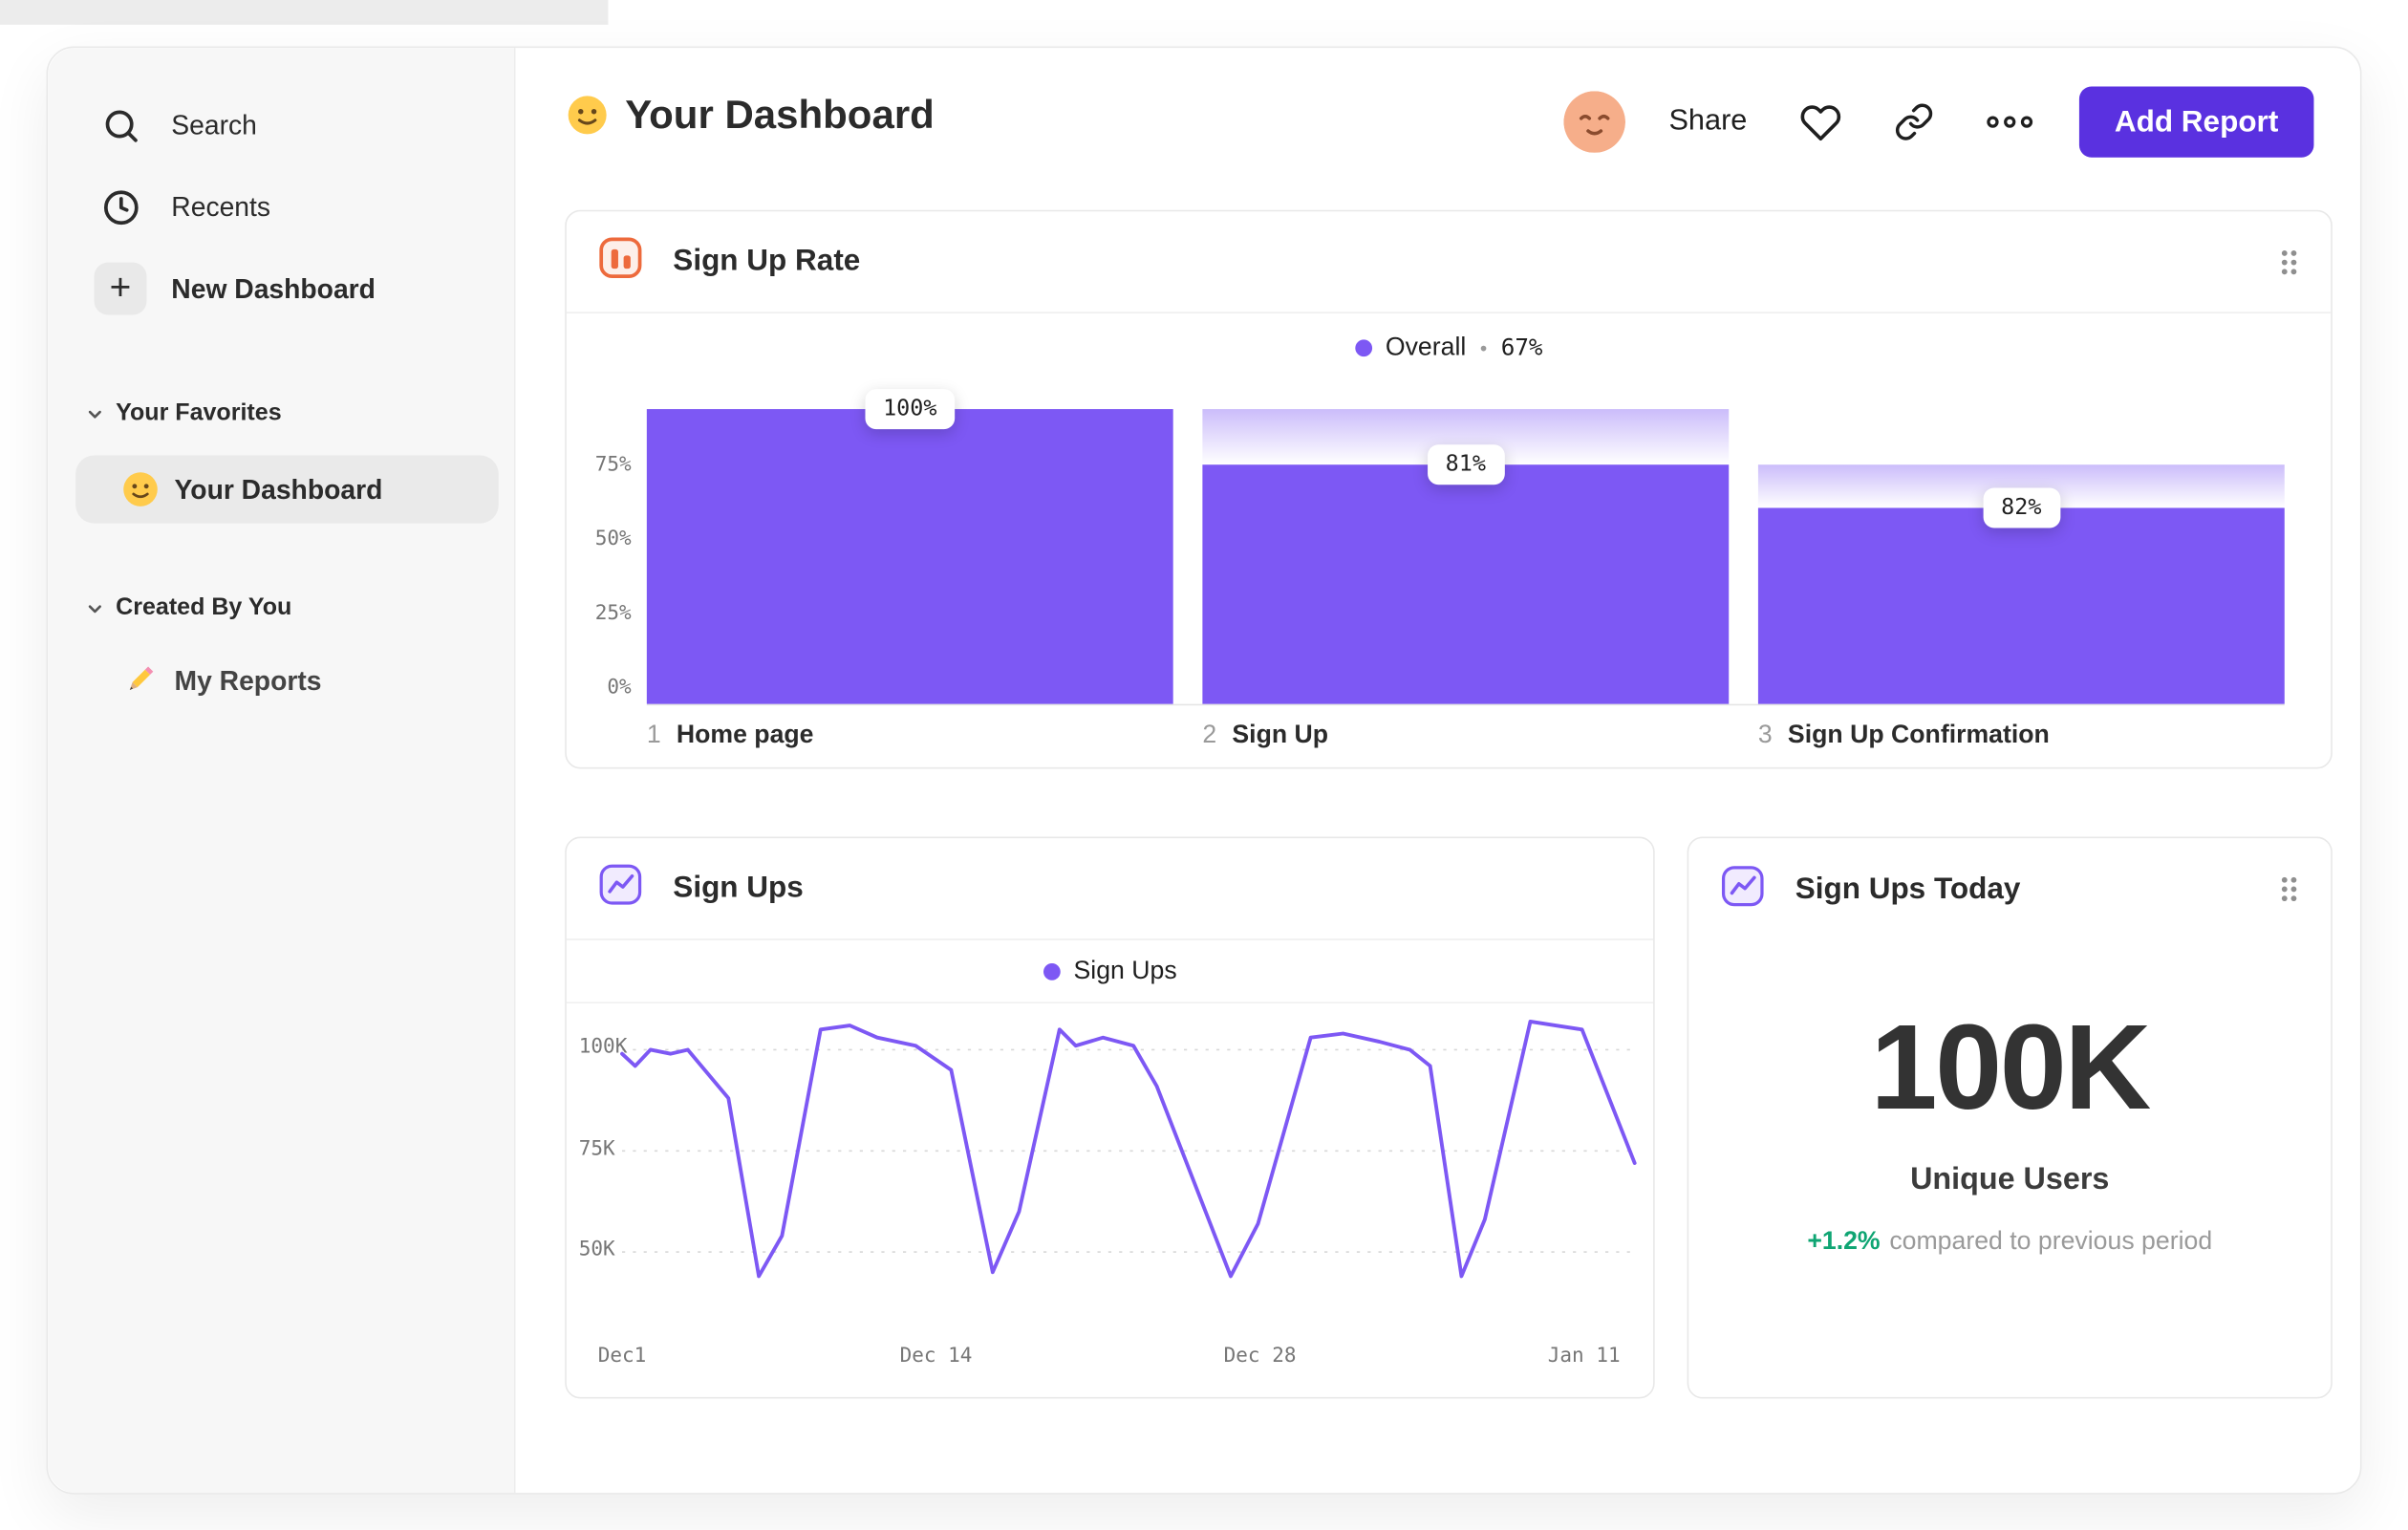  I want to click on card-header: Sign Ups, so click(1110, 889).